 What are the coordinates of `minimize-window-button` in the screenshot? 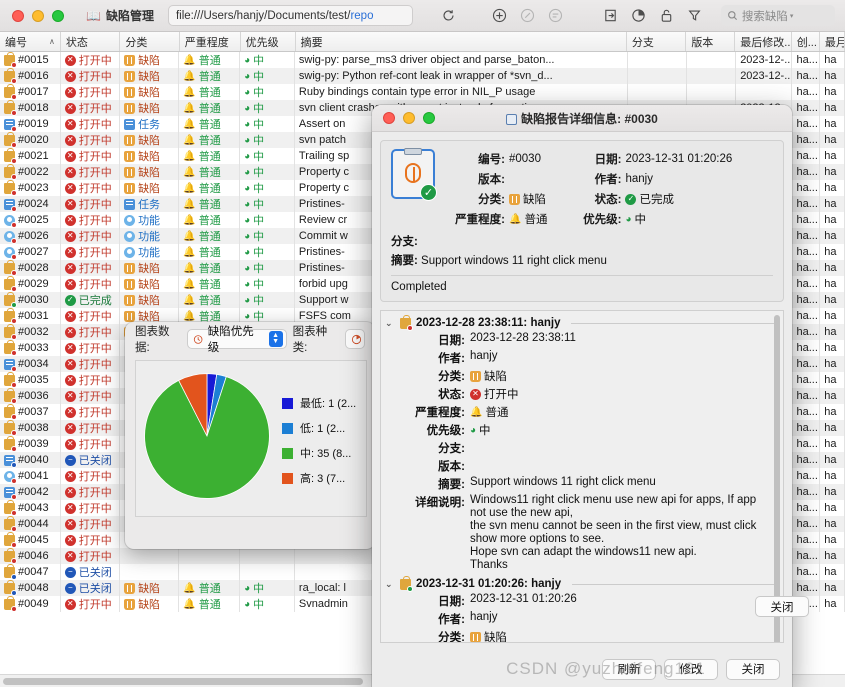 It's located at (38, 15).